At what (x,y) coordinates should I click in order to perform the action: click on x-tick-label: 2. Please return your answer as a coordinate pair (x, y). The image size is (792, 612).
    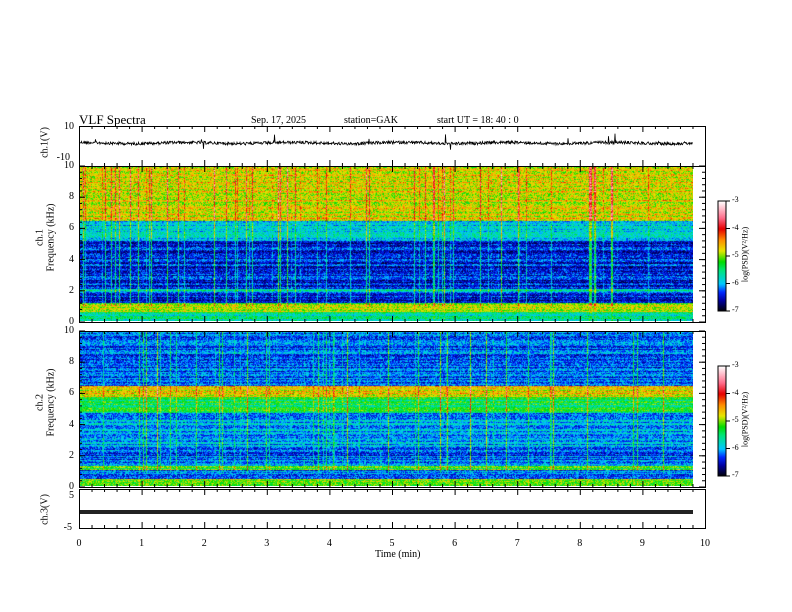
    Looking at the image, I should click on (204, 543).